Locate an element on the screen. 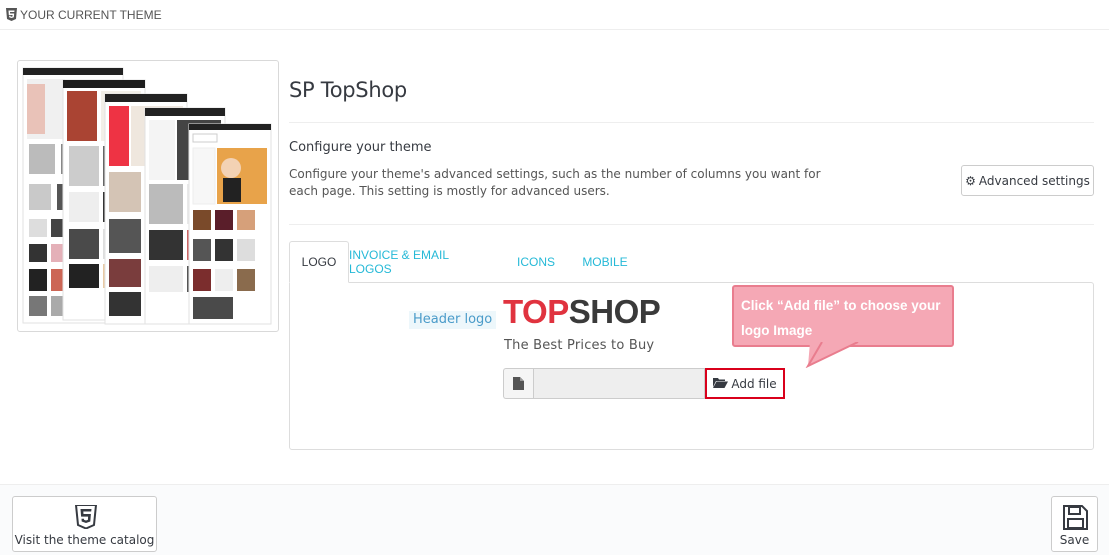 The image size is (1109, 555). tab-label: ICONS is located at coordinates (535, 262).